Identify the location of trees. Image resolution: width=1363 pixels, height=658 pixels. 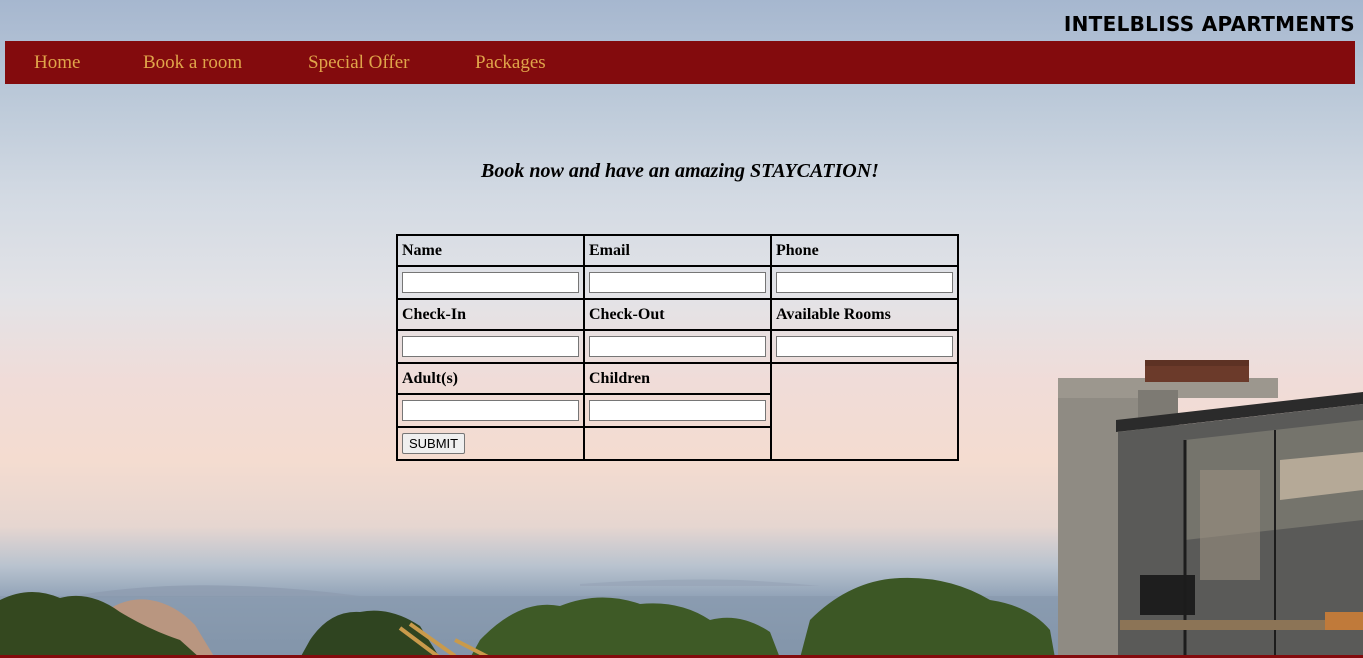
(927, 617).